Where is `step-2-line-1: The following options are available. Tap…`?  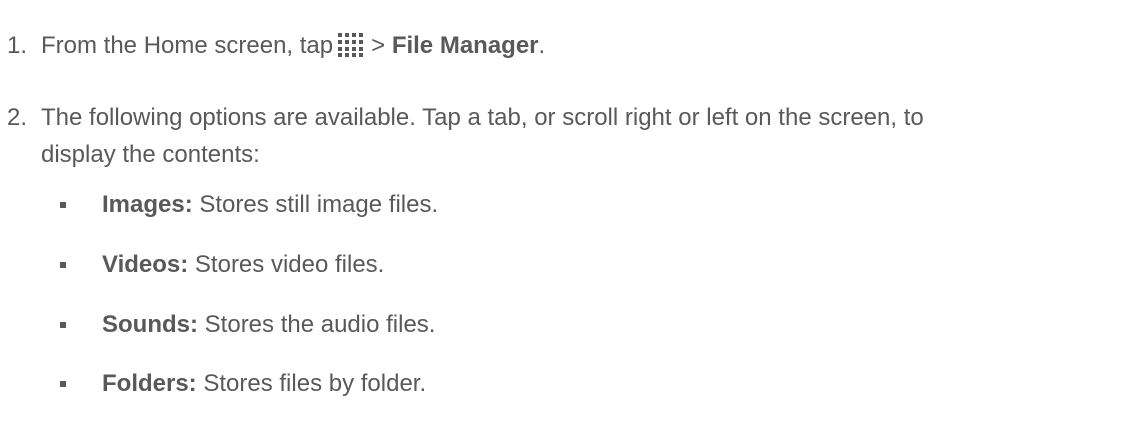 step-2-line-1: The following options are available. Tap… is located at coordinates (482, 117).